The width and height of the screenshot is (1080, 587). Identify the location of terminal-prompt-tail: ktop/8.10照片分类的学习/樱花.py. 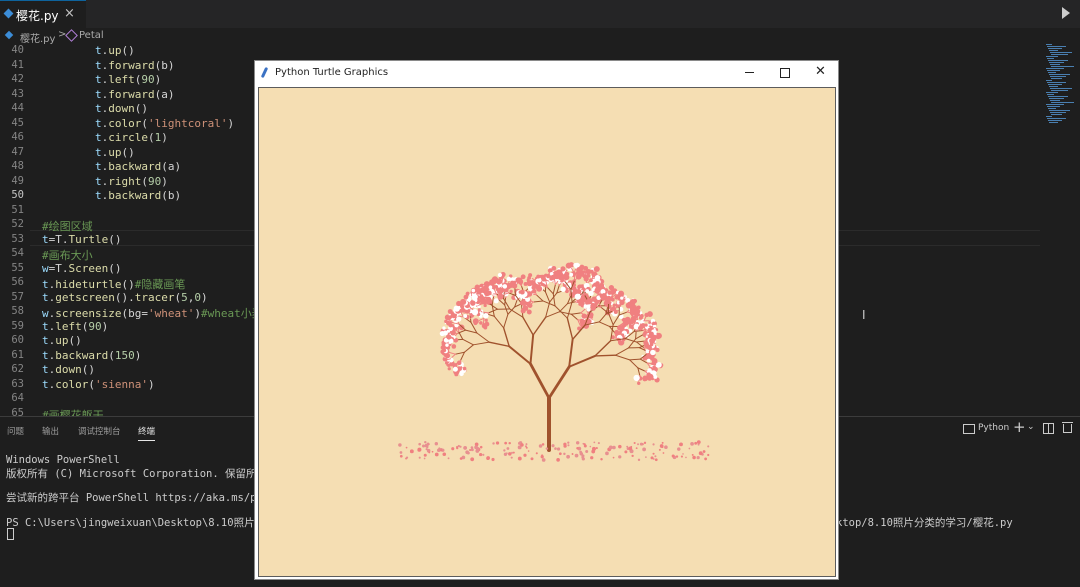
(924, 522).